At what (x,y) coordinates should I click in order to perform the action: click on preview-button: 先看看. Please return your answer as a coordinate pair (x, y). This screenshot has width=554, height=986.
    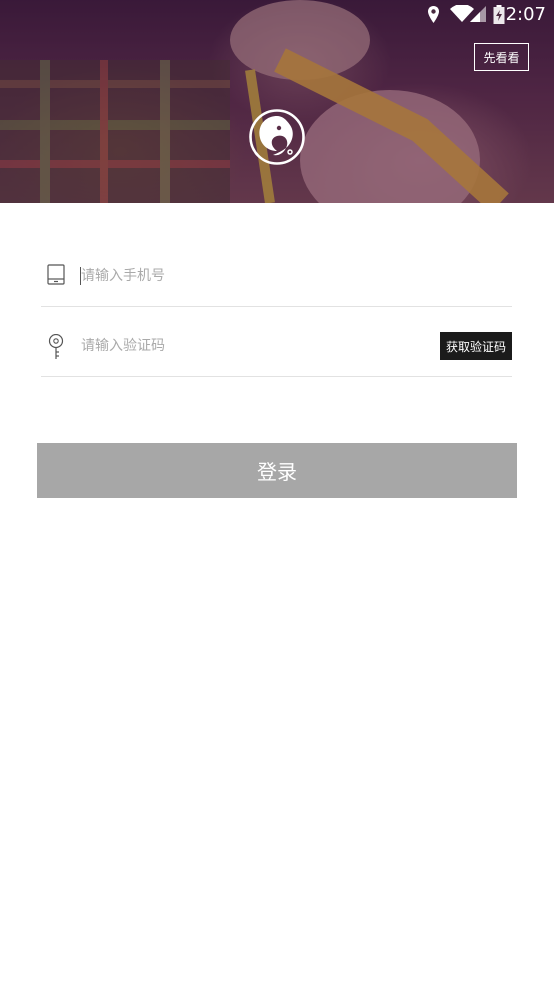
    Looking at the image, I should click on (501, 57).